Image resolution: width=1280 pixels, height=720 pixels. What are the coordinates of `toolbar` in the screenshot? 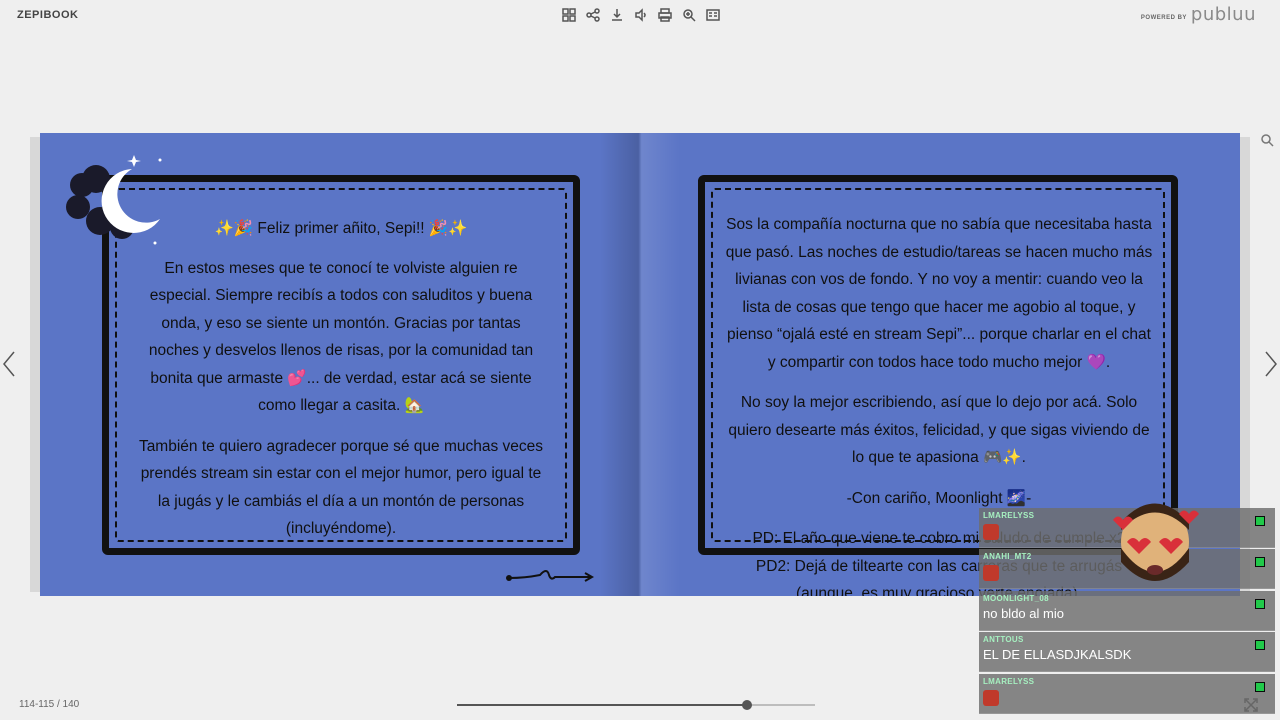 It's located at (641, 15).